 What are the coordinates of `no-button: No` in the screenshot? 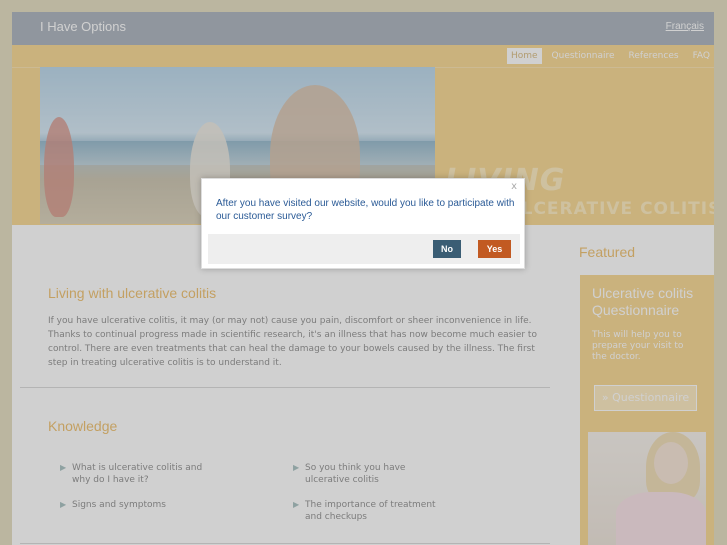 It's located at (447, 249).